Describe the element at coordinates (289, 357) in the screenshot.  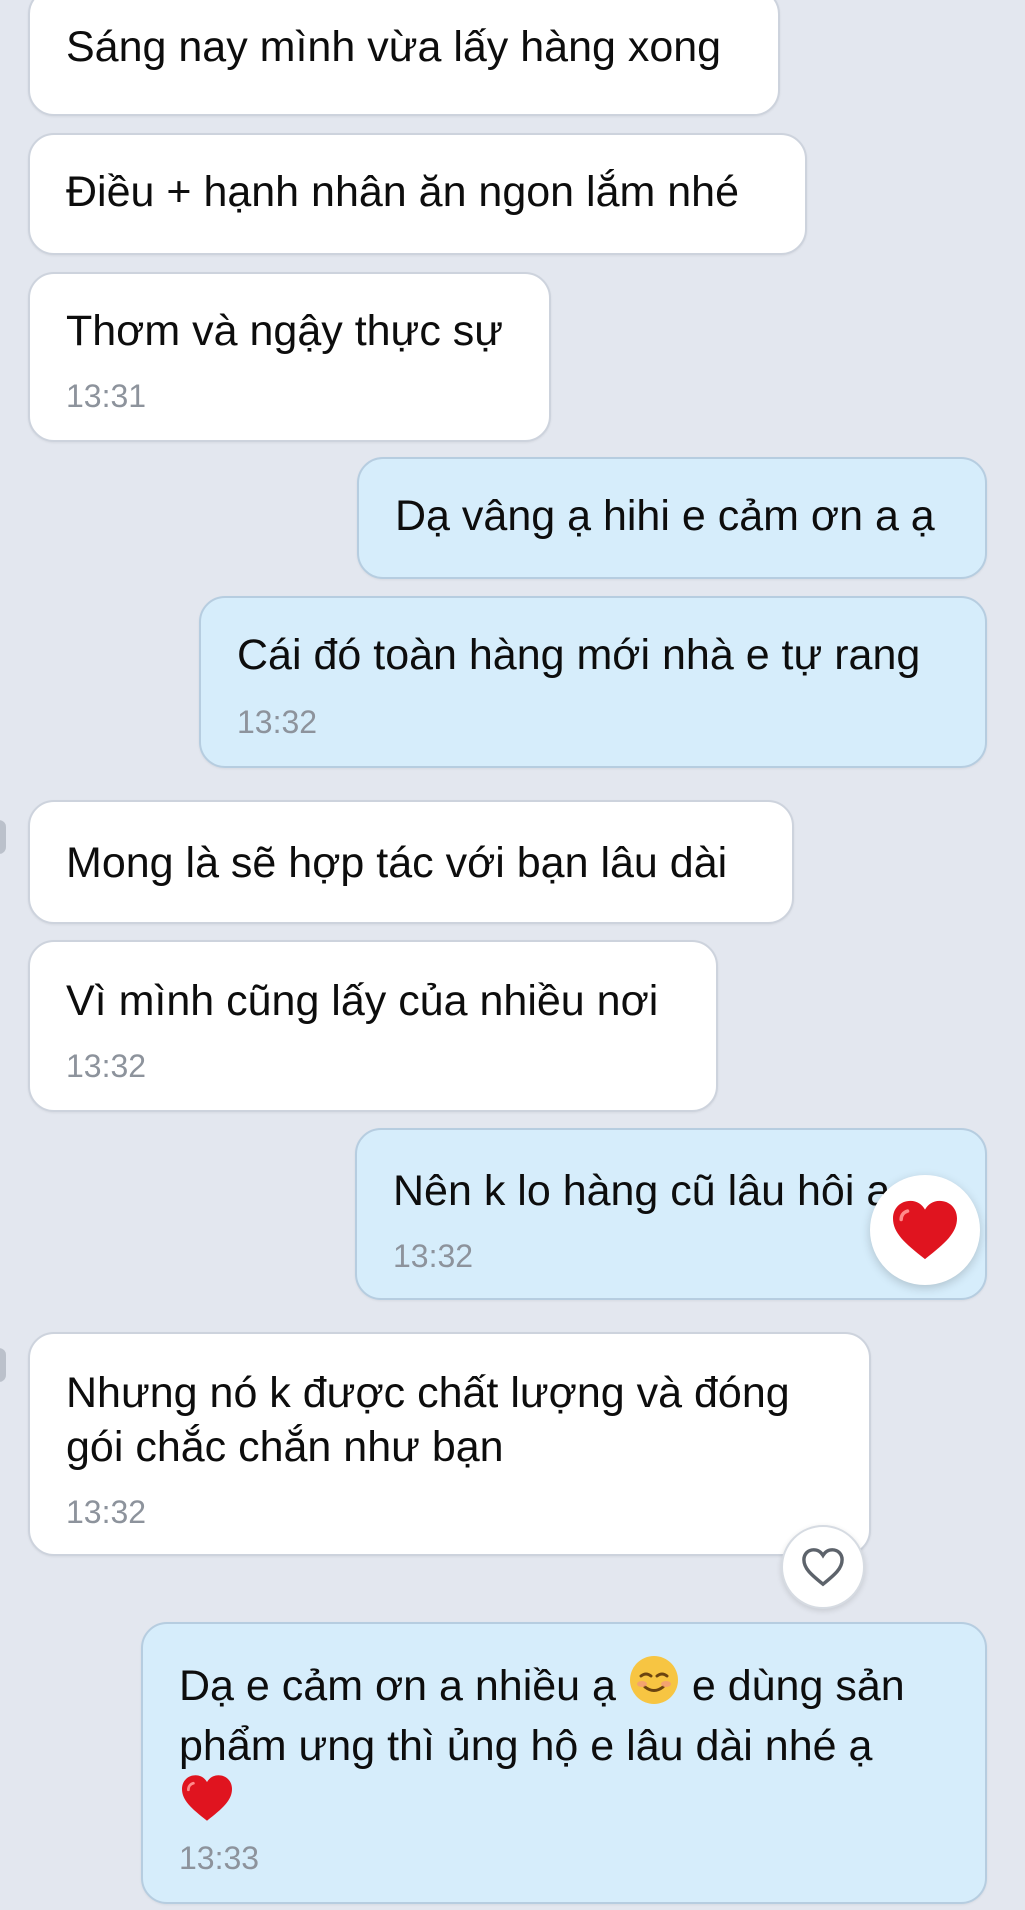
I see `message-bubble-incoming: Thơm và ngậy thực sự 13:31` at that location.